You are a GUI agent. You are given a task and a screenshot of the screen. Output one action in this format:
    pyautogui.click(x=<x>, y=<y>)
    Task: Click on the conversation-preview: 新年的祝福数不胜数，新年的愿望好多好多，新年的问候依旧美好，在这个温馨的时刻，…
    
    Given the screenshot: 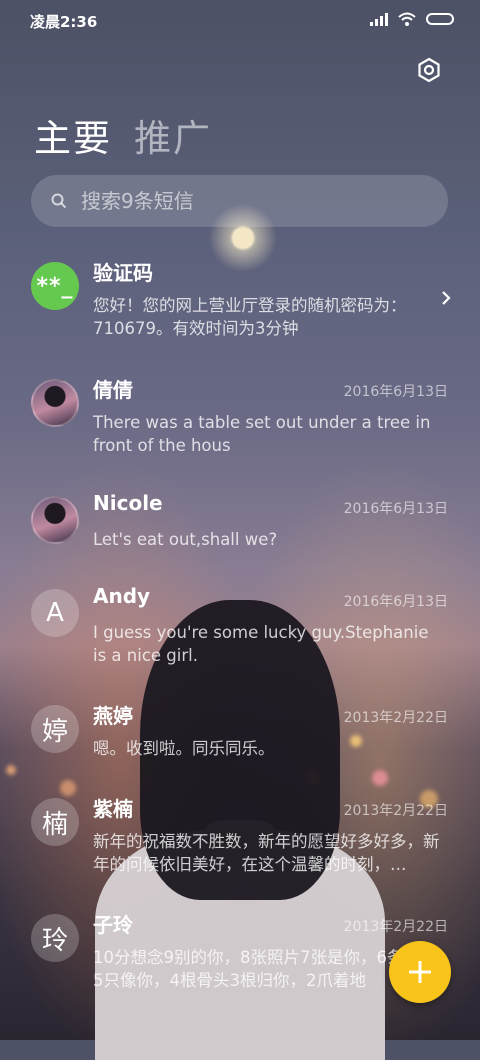 What is the action you would take?
    pyautogui.click(x=266, y=853)
    